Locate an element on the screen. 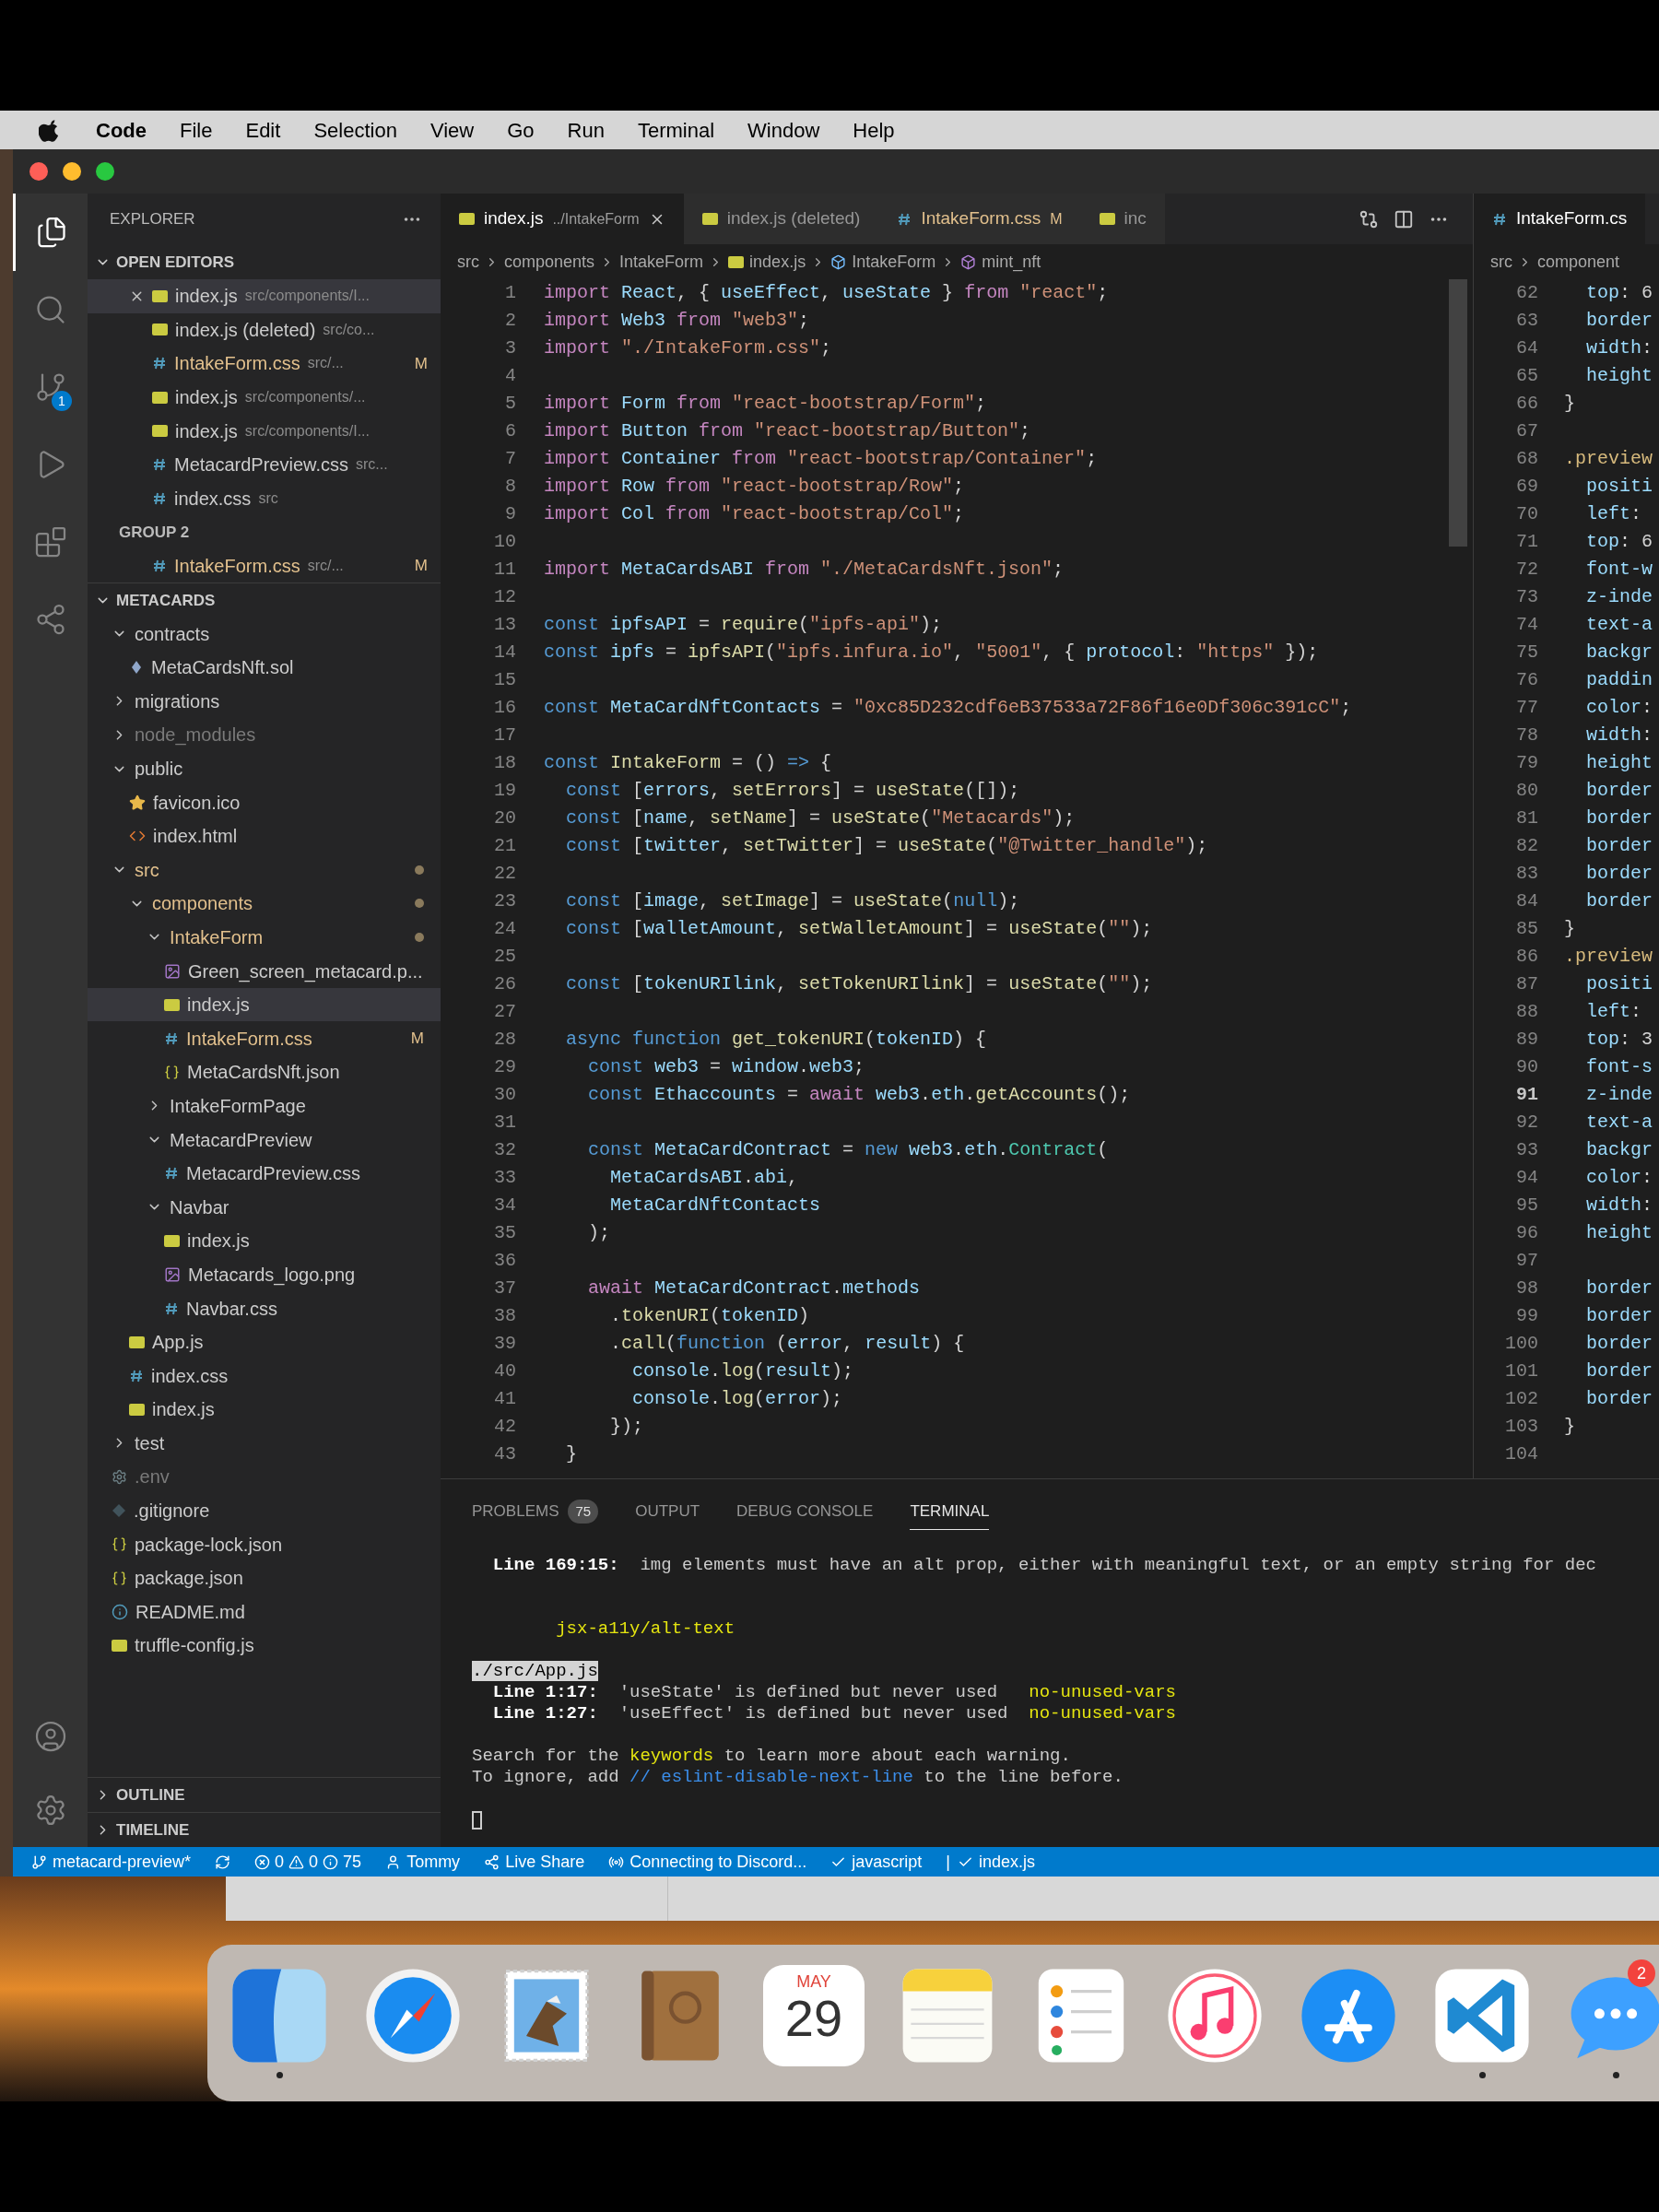 This screenshot has height=2212, width=1659. tree-item: src is located at coordinates (264, 870).